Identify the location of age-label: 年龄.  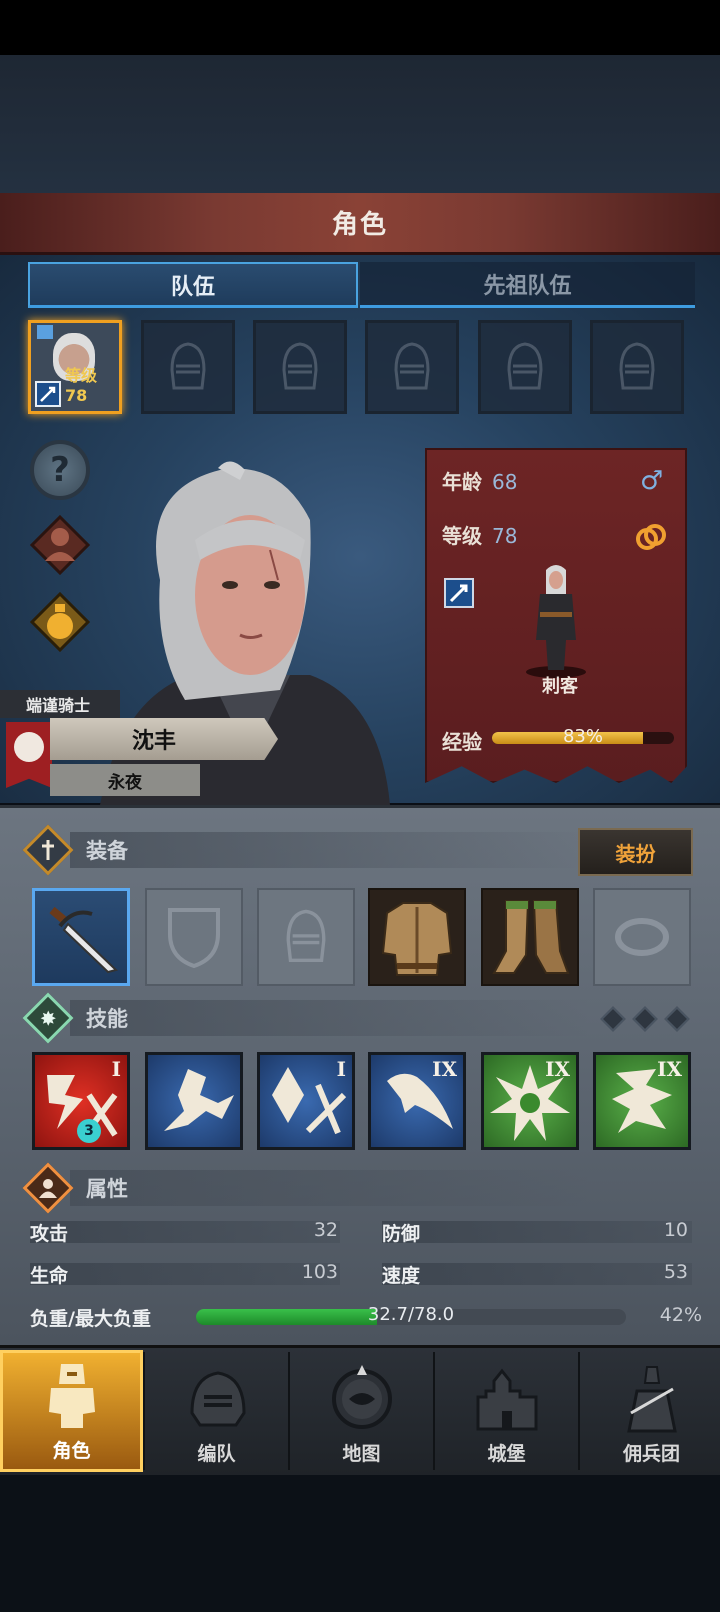
(462, 482).